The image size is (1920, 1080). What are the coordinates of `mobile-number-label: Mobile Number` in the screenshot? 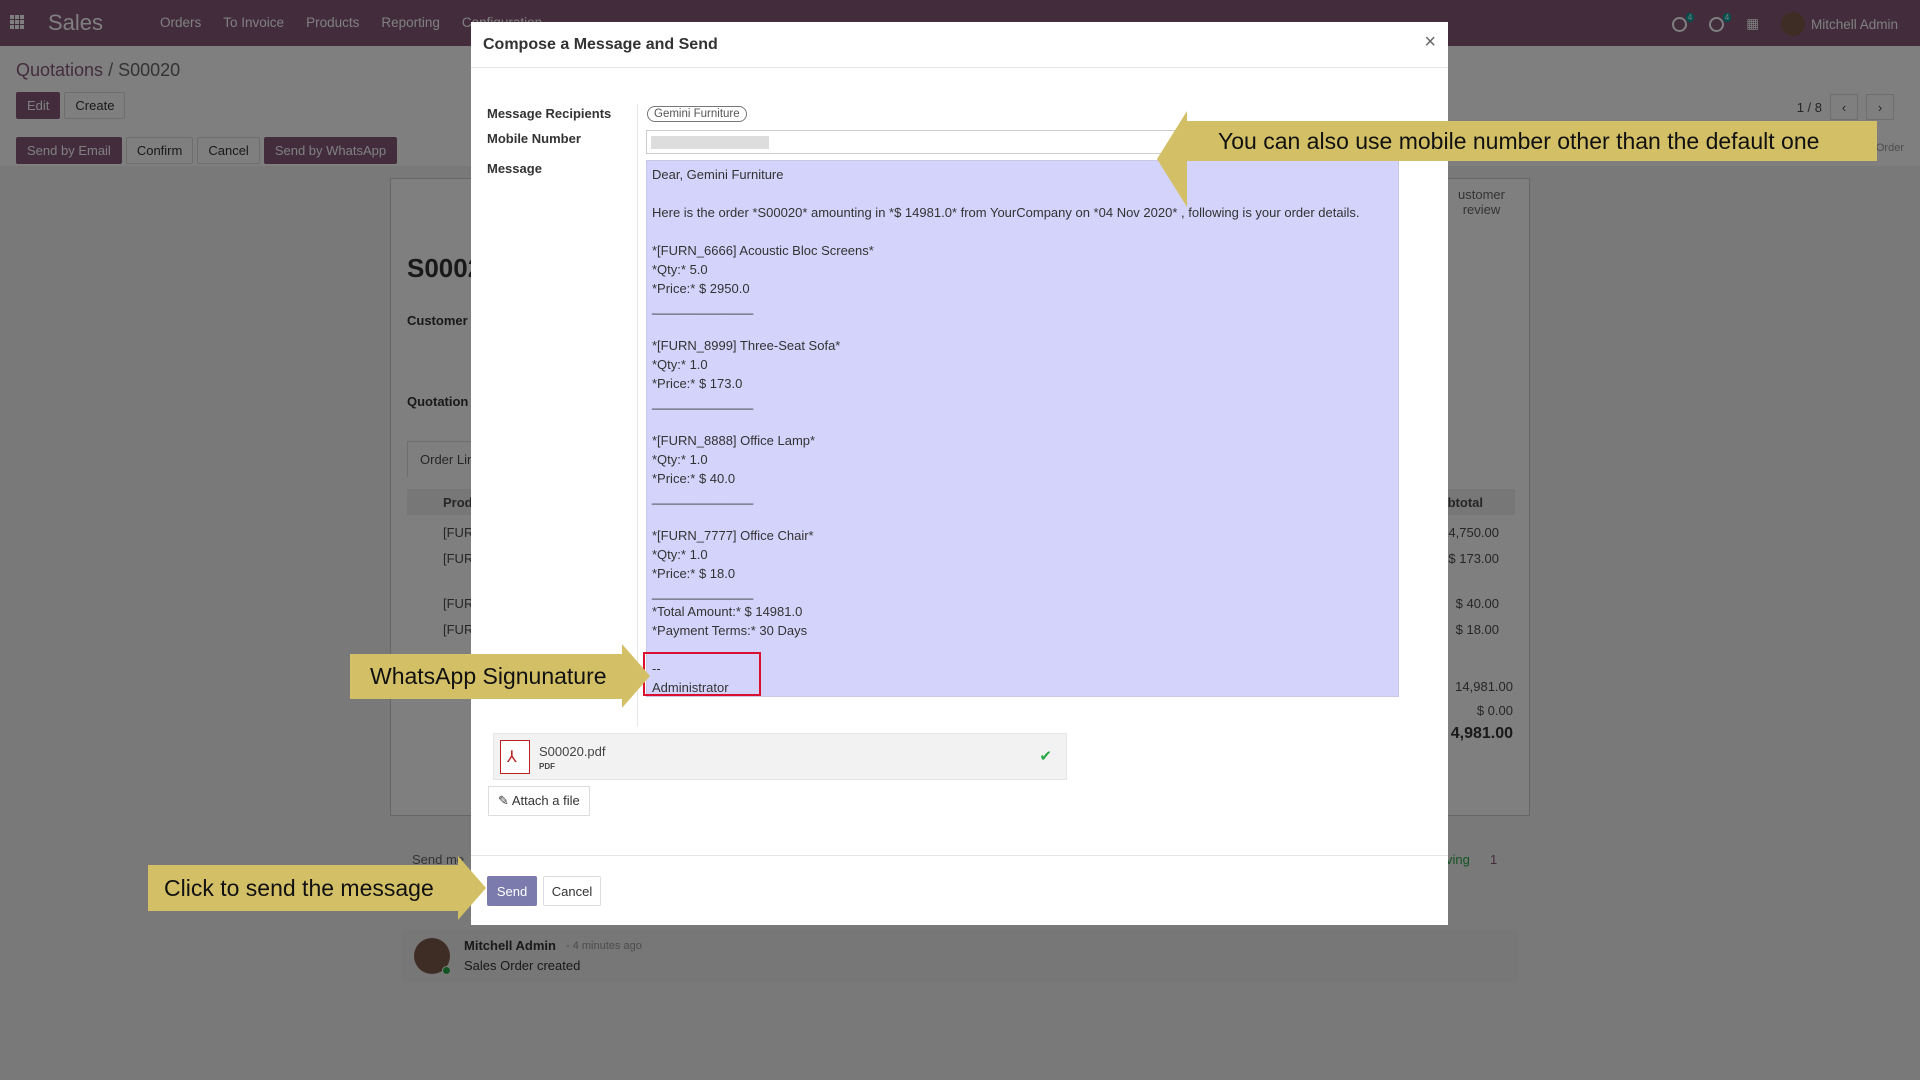 It's located at (534, 138).